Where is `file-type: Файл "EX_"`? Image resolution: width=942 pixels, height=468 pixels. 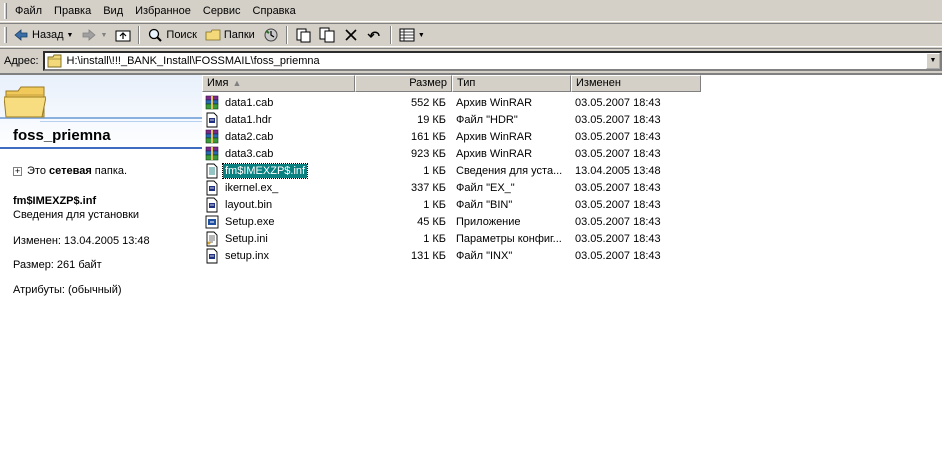
file-type: Файл "EX_" is located at coordinates (485, 187).